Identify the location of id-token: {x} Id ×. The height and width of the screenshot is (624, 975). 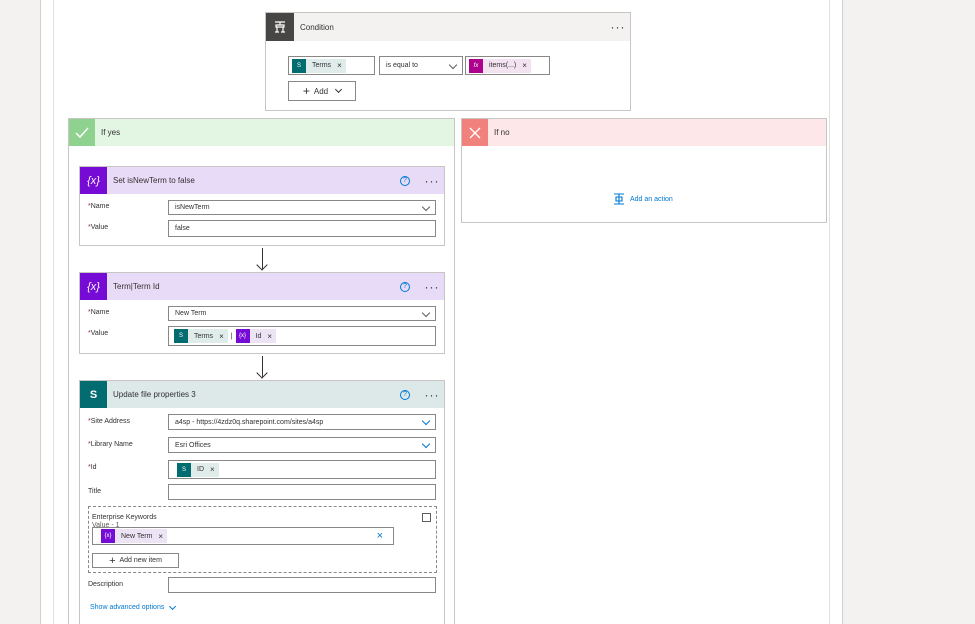
(256, 336).